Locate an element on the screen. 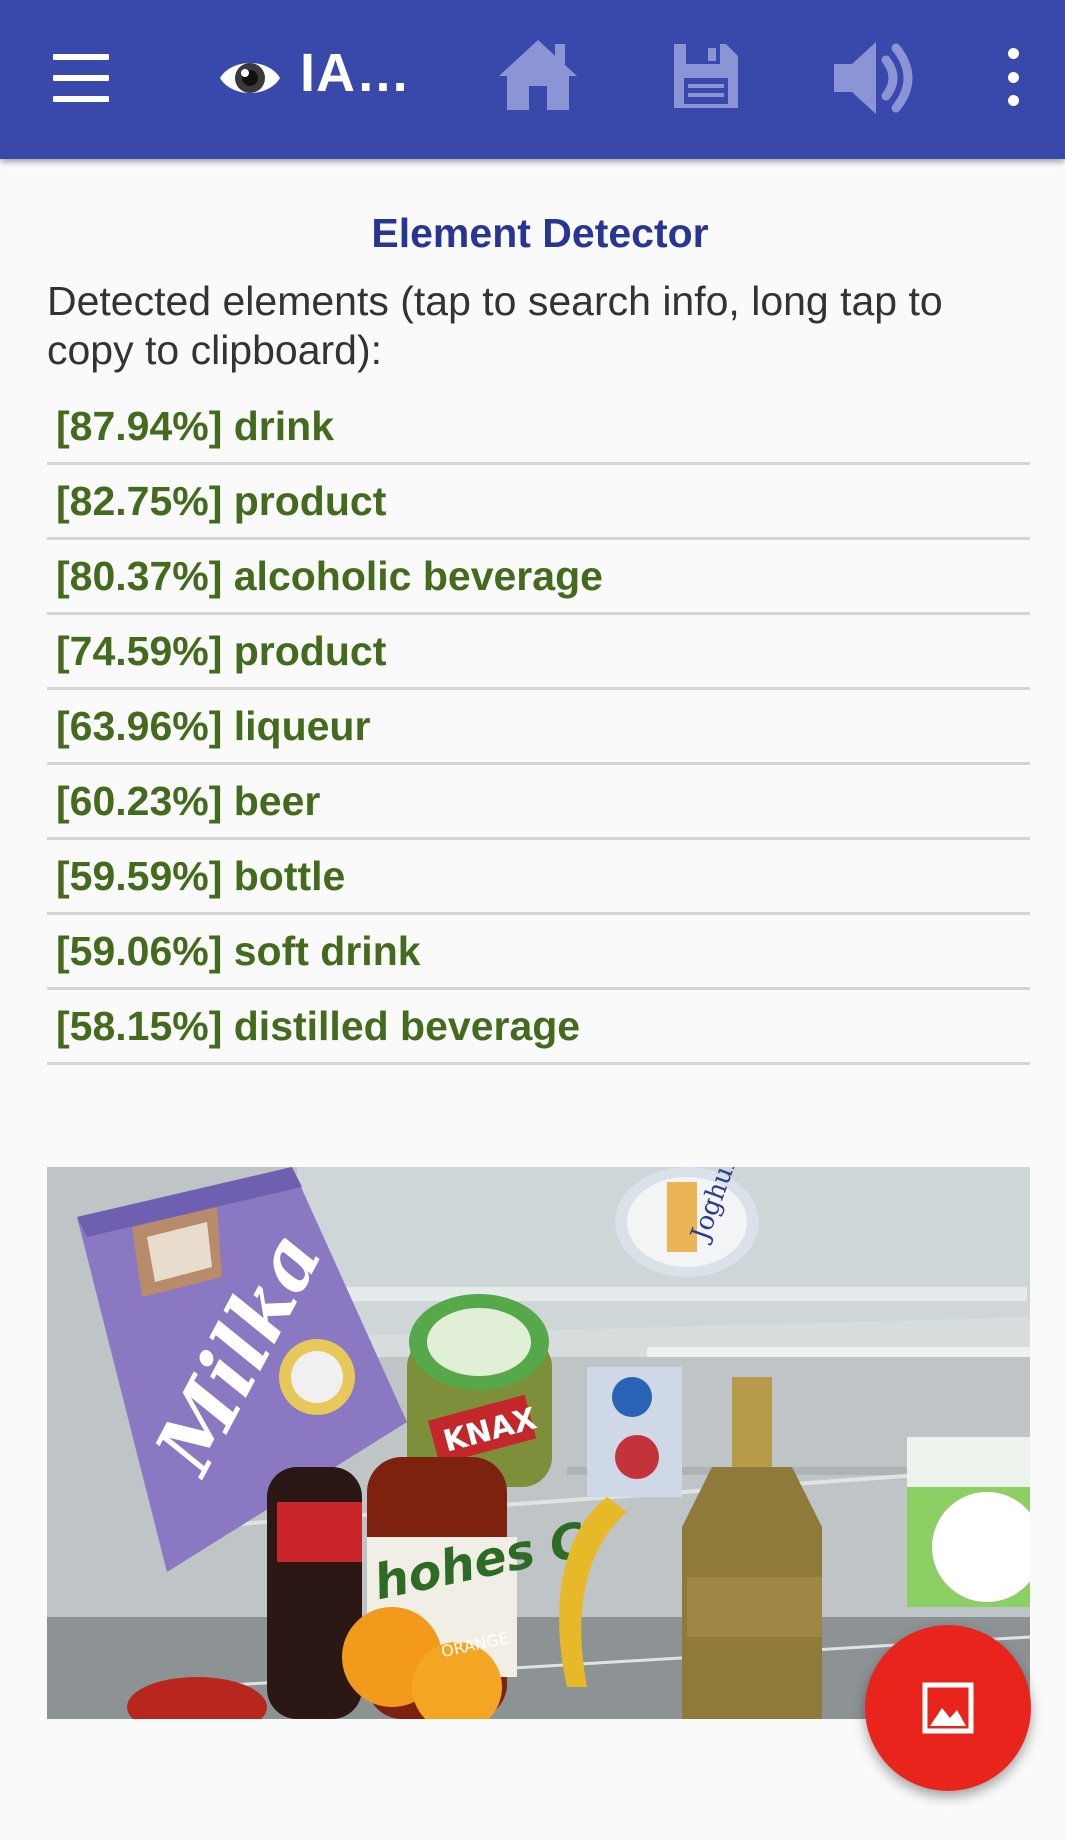 This screenshot has height=1840, width=1065. result-item: [87.94%] drink is located at coordinates (538, 427).